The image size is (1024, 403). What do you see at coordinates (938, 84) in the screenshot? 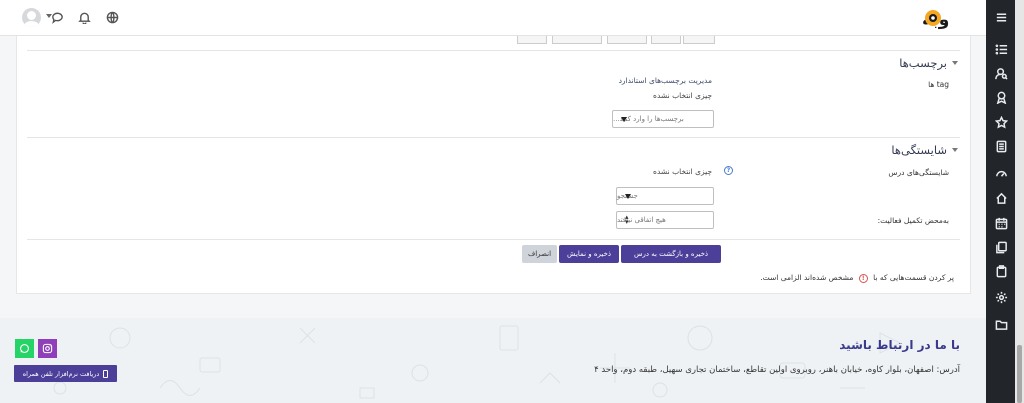
I see `tags-field-label: tag ها` at bounding box center [938, 84].